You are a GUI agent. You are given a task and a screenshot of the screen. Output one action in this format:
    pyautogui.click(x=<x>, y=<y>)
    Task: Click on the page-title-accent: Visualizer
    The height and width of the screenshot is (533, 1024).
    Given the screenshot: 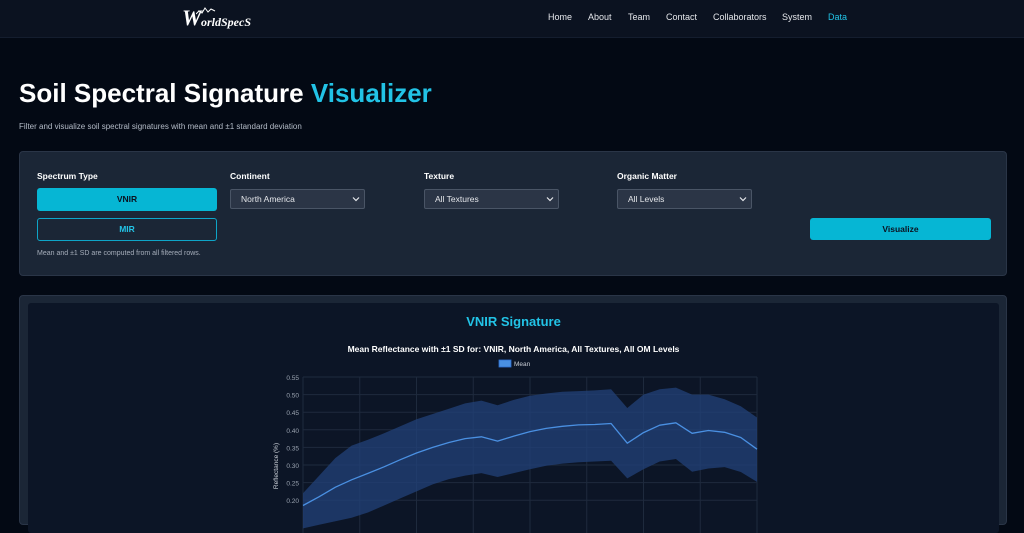 What is the action you would take?
    pyautogui.click(x=371, y=93)
    